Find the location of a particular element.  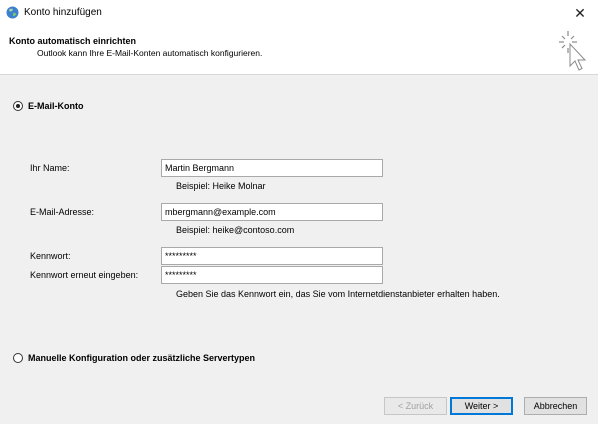

email-input is located at coordinates (272, 212).